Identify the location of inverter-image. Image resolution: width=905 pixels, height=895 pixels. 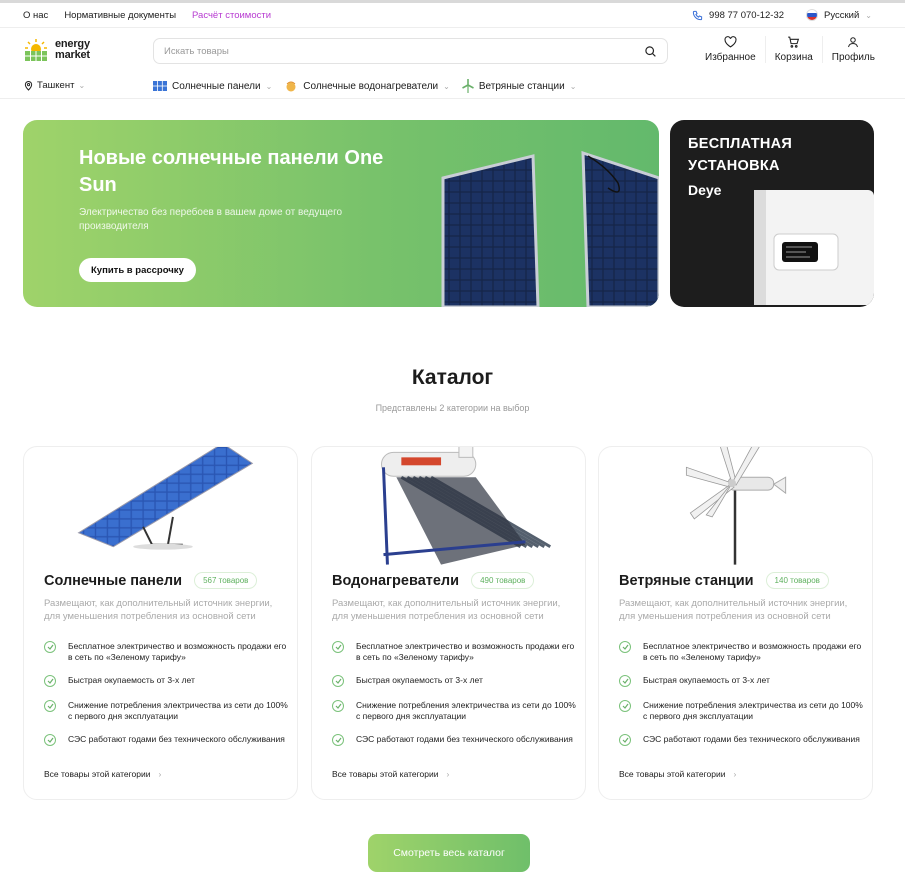
(814, 247).